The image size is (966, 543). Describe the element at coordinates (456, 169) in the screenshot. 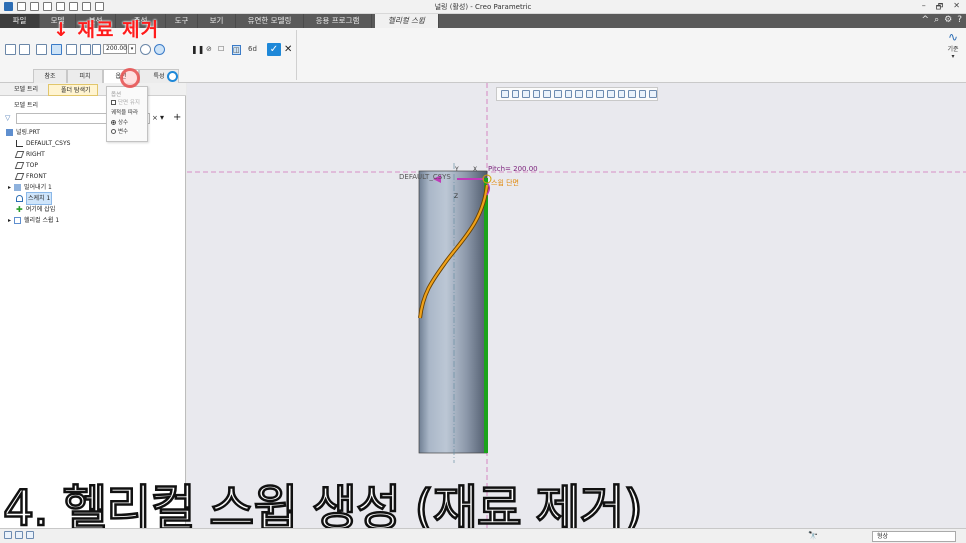

I see `axis-y-label: Y` at that location.